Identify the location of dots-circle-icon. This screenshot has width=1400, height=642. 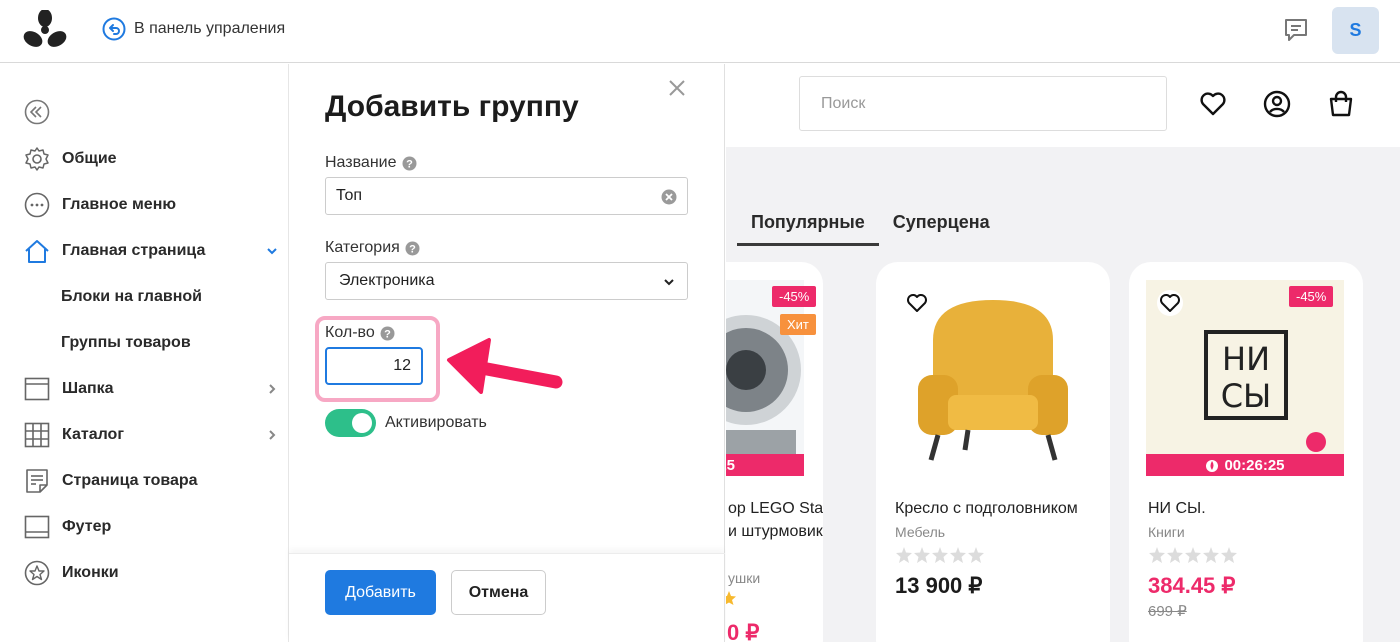
(37, 205).